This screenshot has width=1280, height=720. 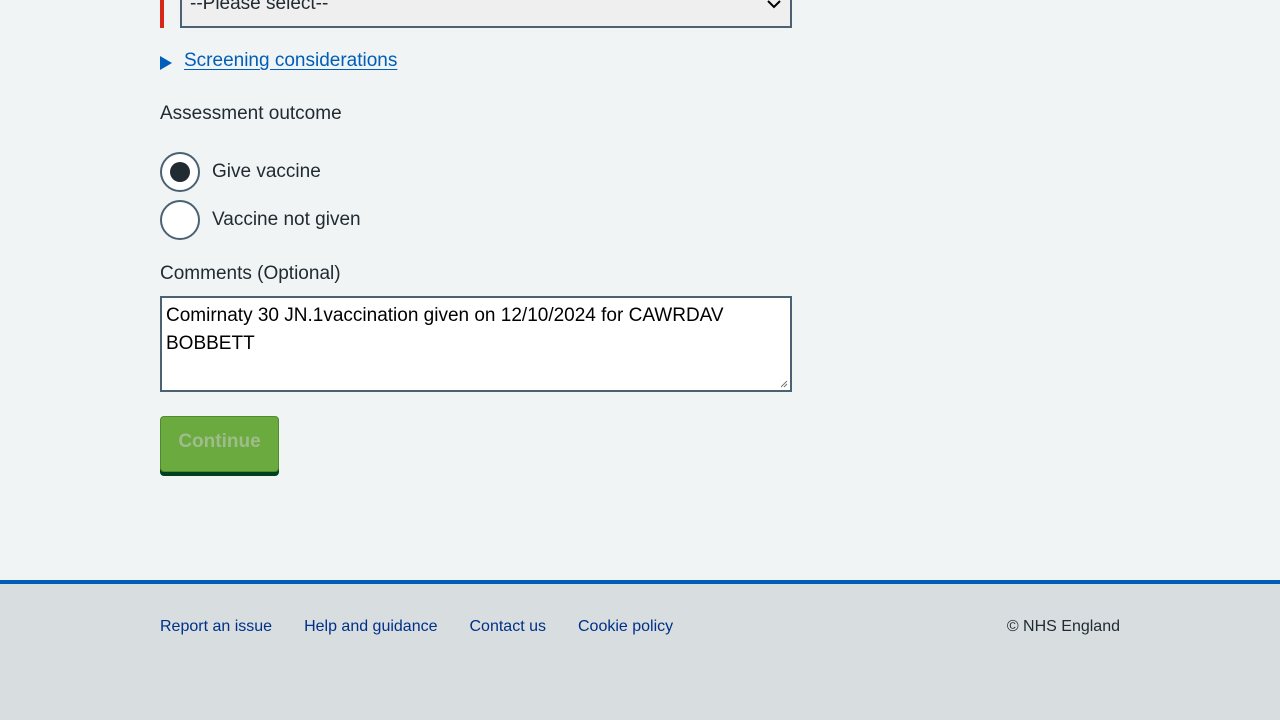 I want to click on continue-button: Continue, so click(x=219, y=444).